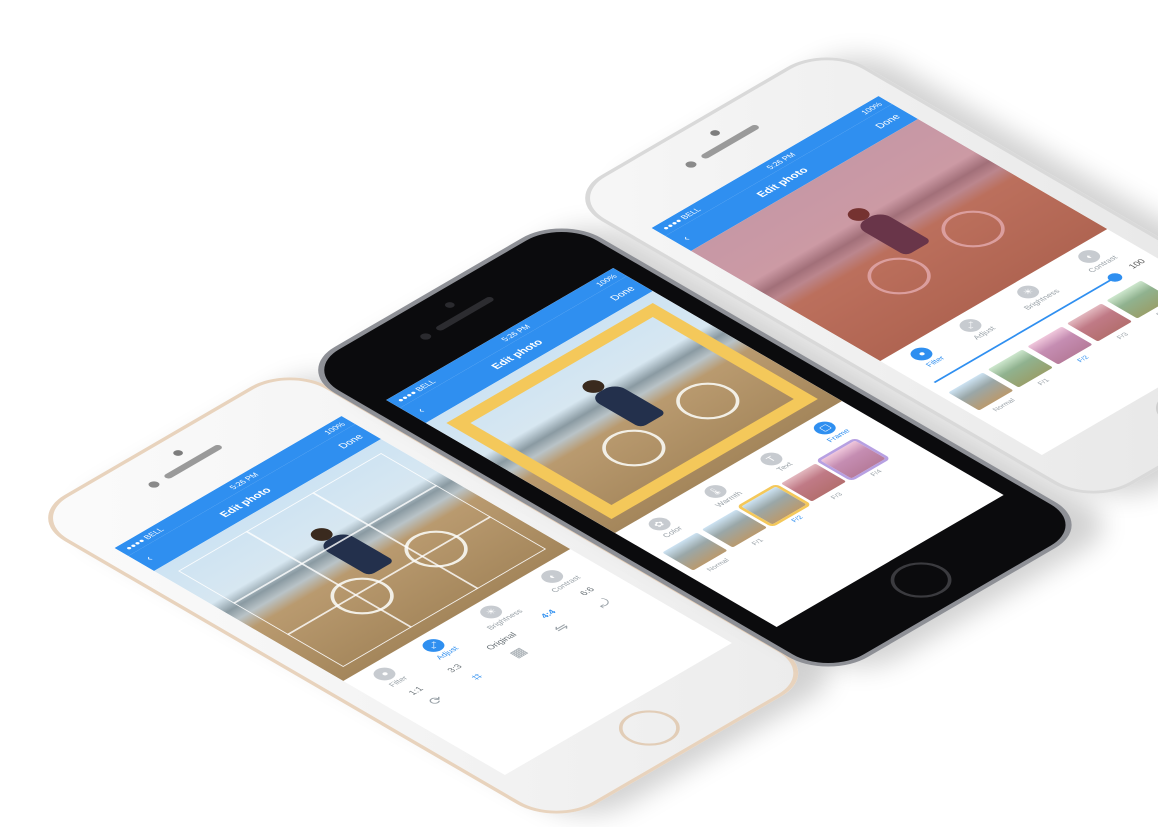 The height and width of the screenshot is (827, 1158). Describe the element at coordinates (1094, 259) in the screenshot. I see `tool-contrast: ◐ Contrast` at that location.